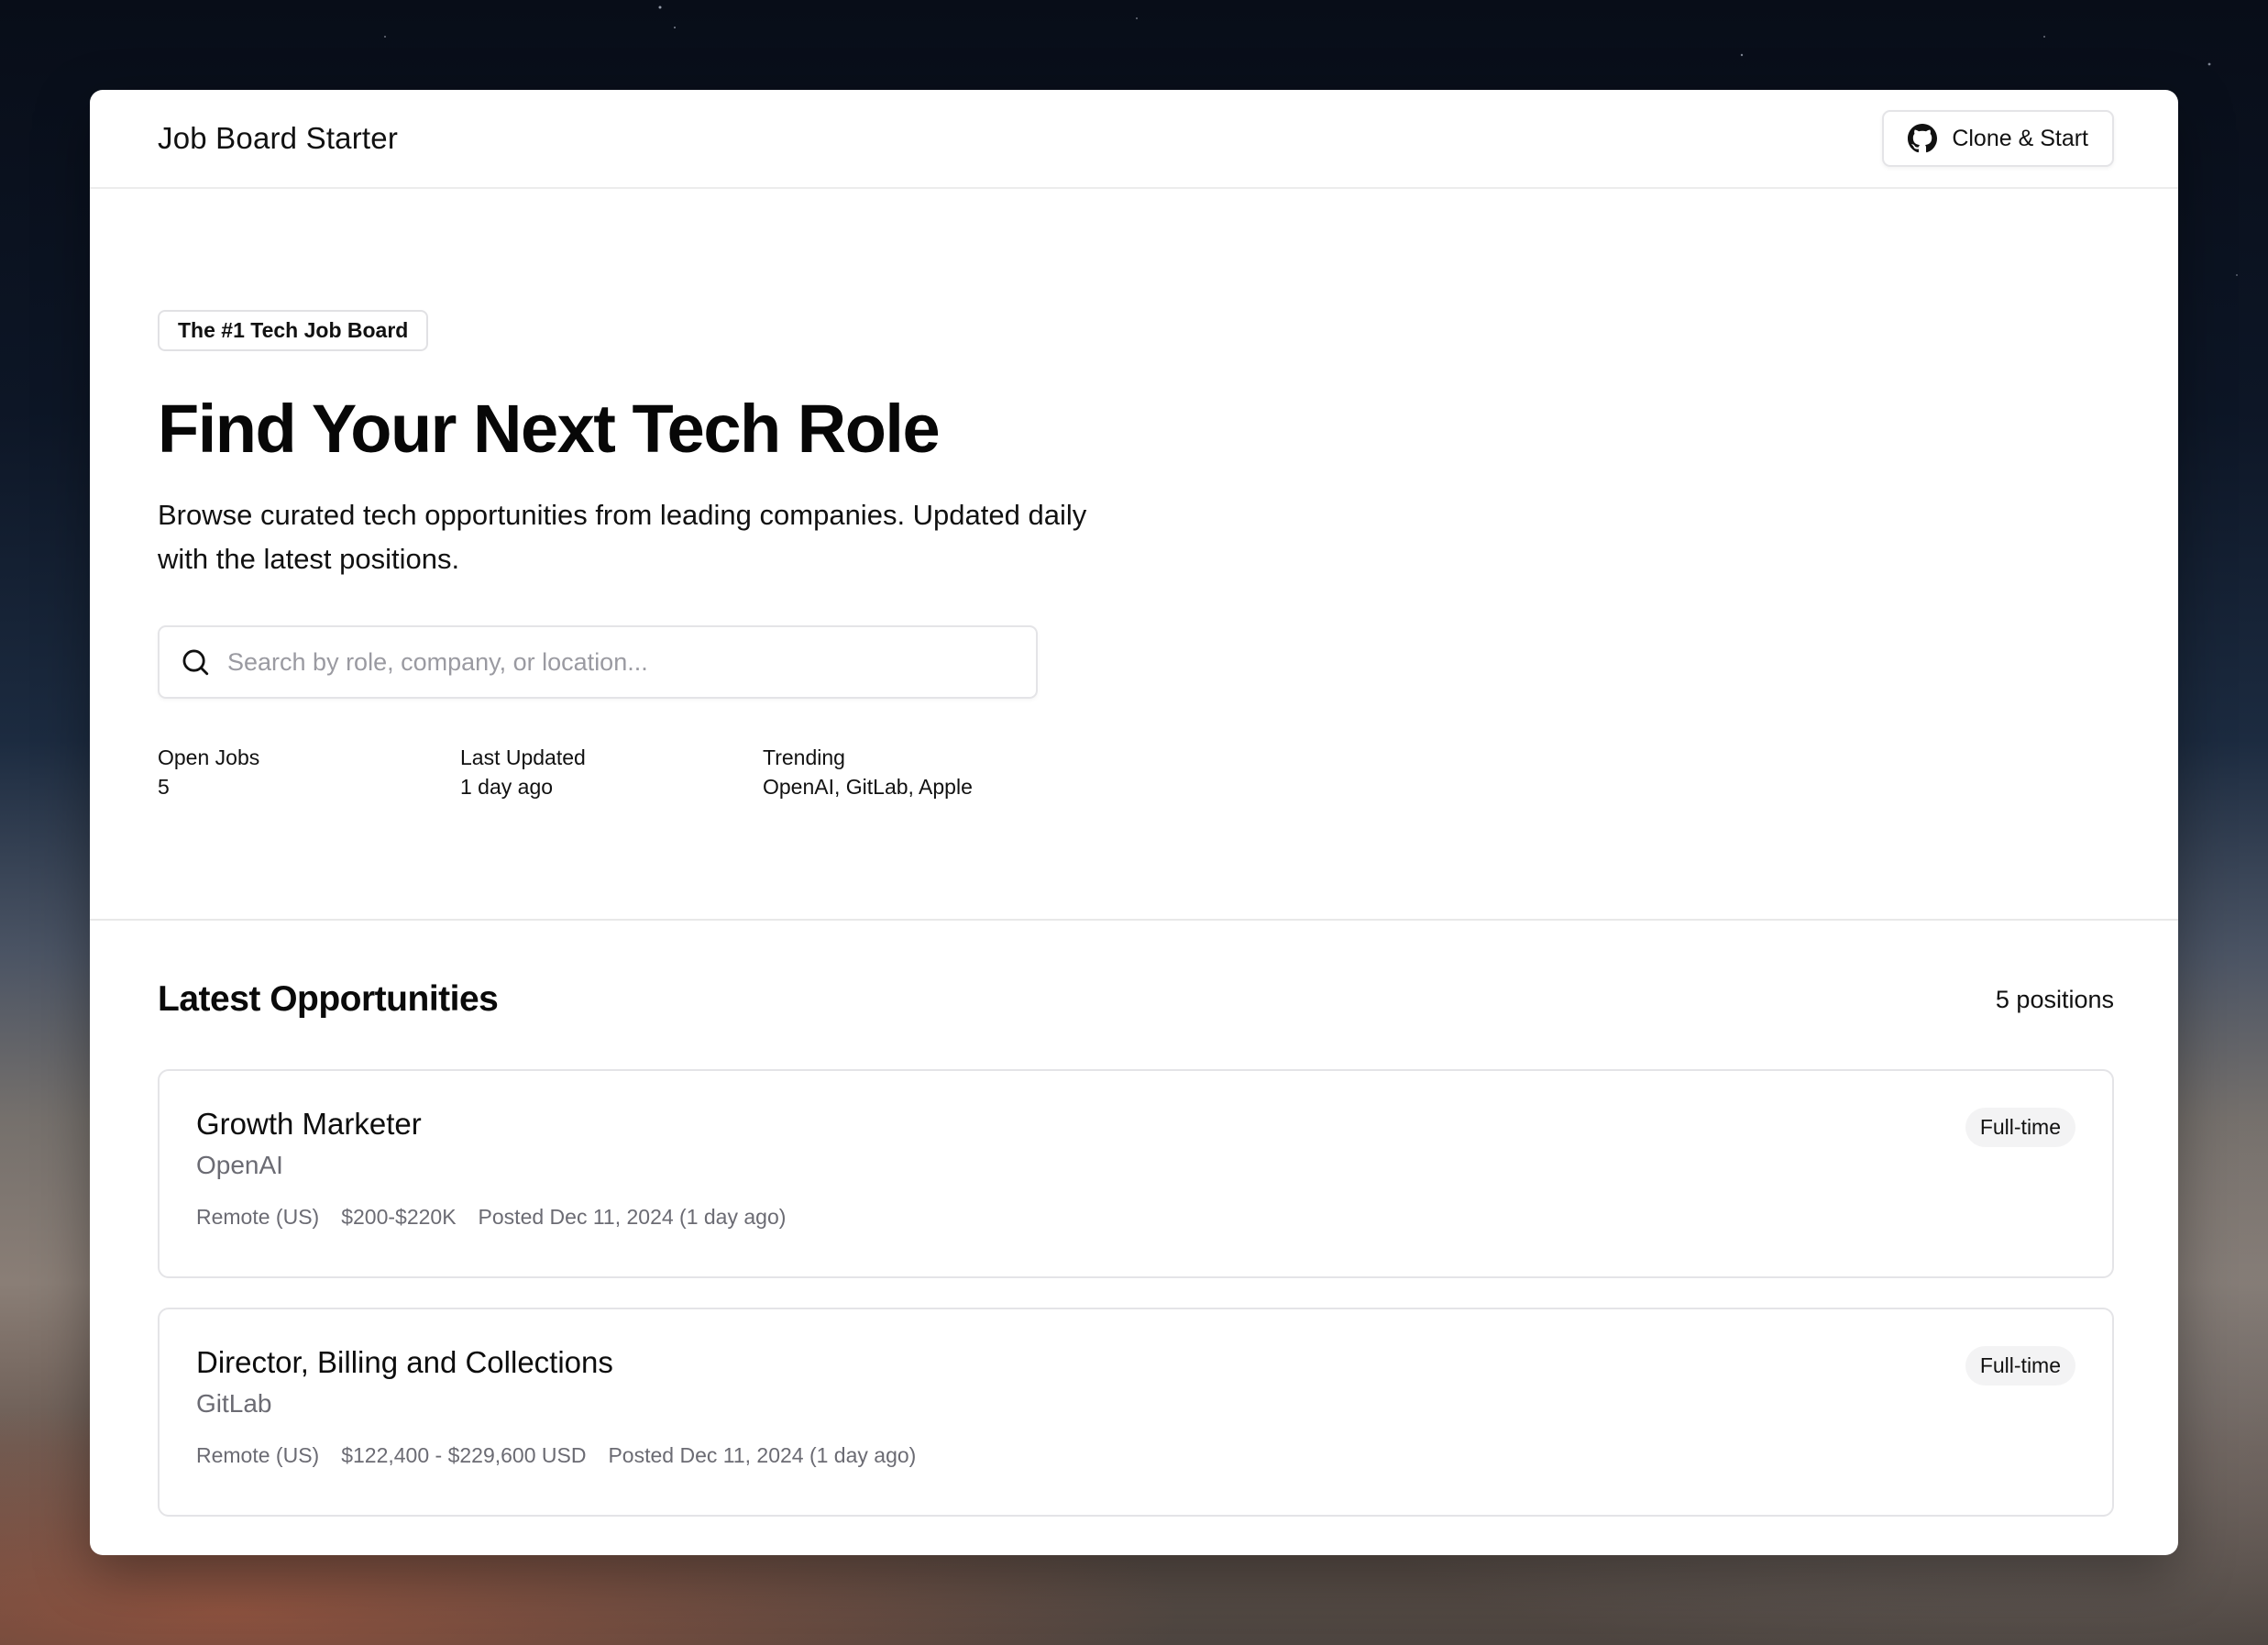 The width and height of the screenshot is (2268, 1645). What do you see at coordinates (164, 787) in the screenshot?
I see `stat-value: 5` at bounding box center [164, 787].